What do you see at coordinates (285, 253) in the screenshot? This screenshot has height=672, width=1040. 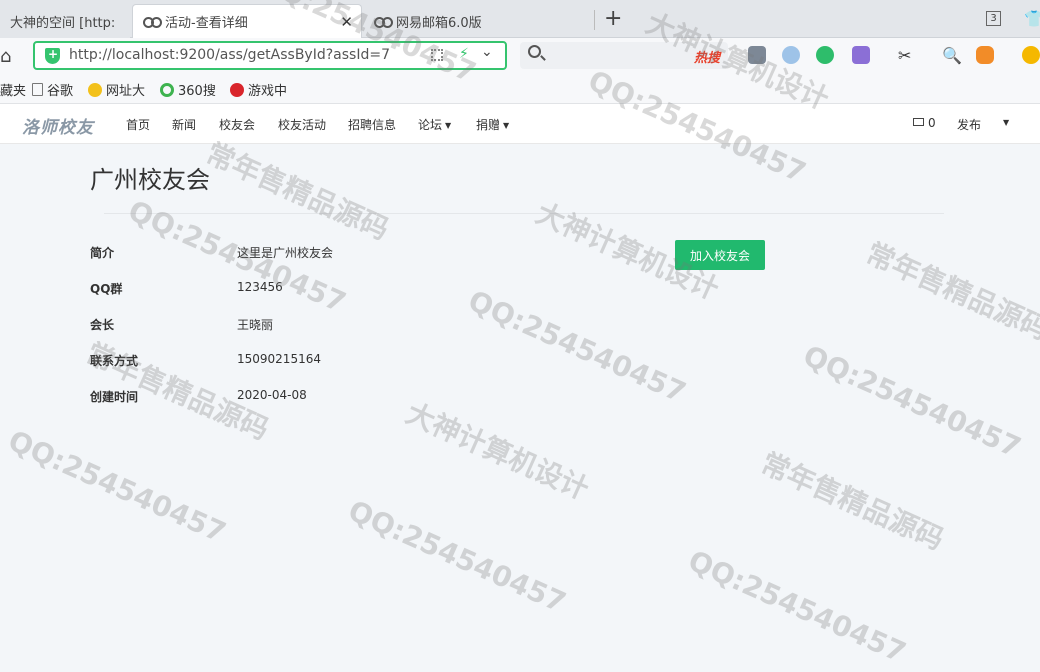 I see `intro-value: 这里是广州校友会` at bounding box center [285, 253].